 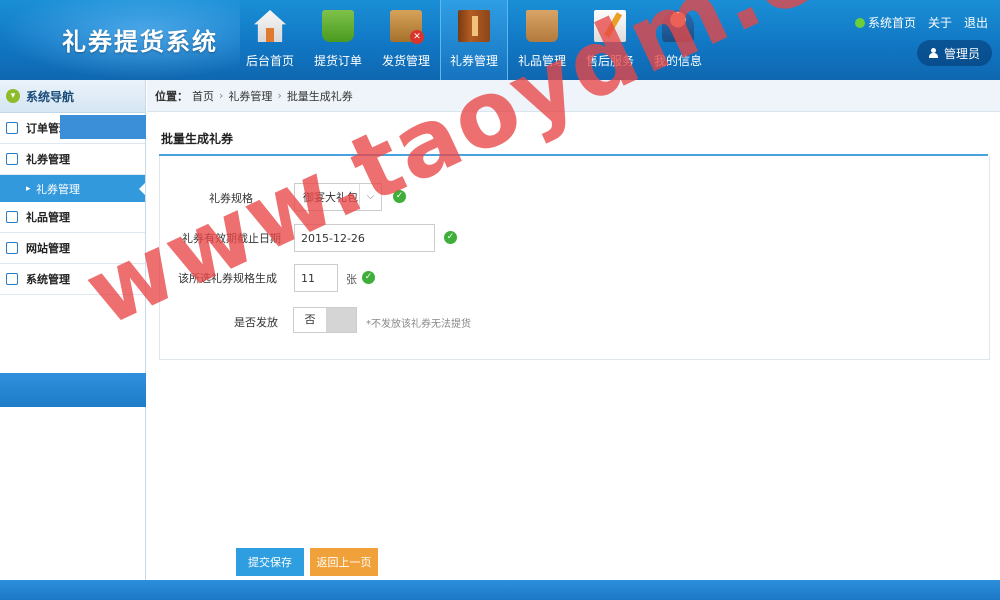 I want to click on issue-toggle: 否, so click(x=325, y=320).